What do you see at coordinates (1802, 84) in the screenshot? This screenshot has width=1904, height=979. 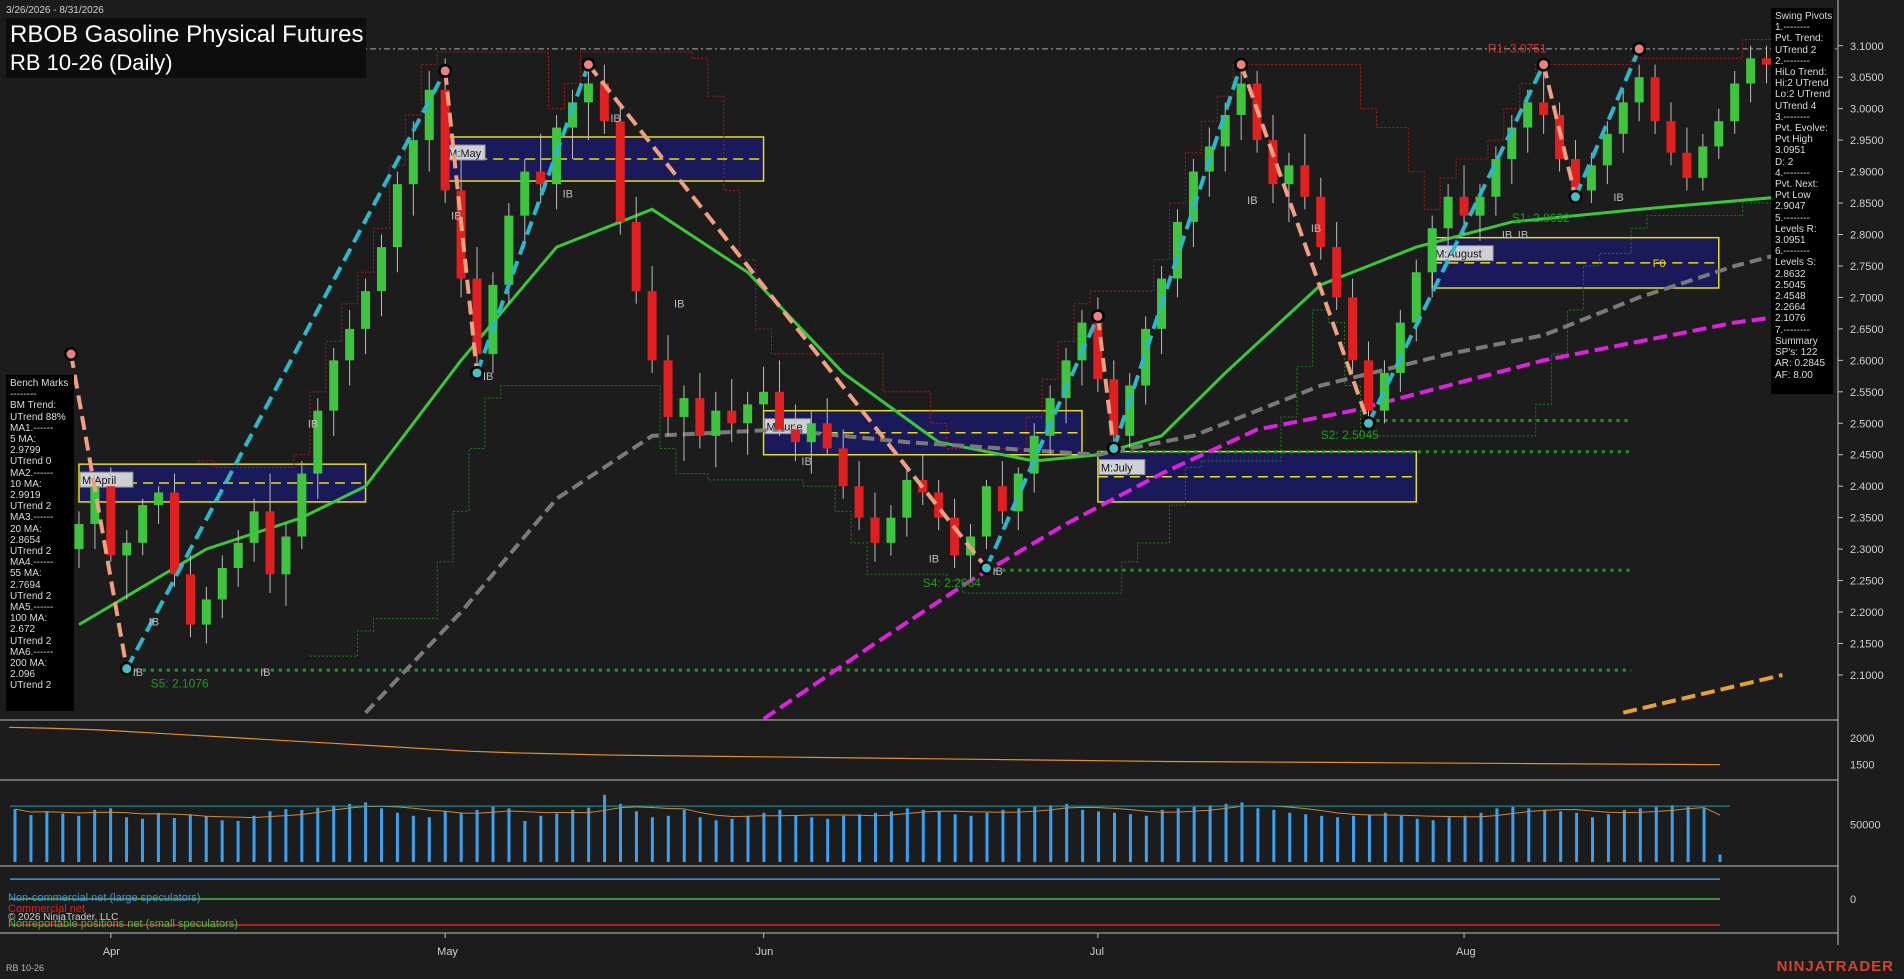 I see `swing-pivots-line: Hi:2 UTrend` at bounding box center [1802, 84].